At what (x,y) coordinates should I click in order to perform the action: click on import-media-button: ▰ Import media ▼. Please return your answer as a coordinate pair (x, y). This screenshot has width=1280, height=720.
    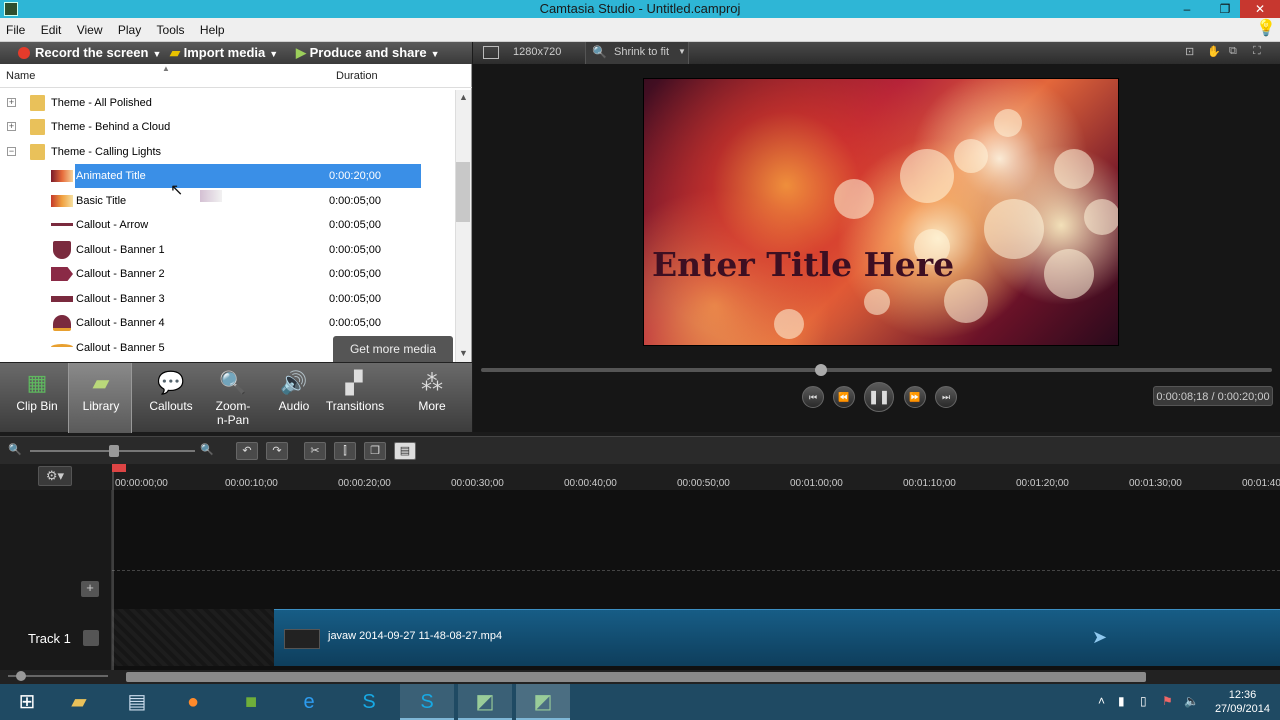
    Looking at the image, I should click on (224, 53).